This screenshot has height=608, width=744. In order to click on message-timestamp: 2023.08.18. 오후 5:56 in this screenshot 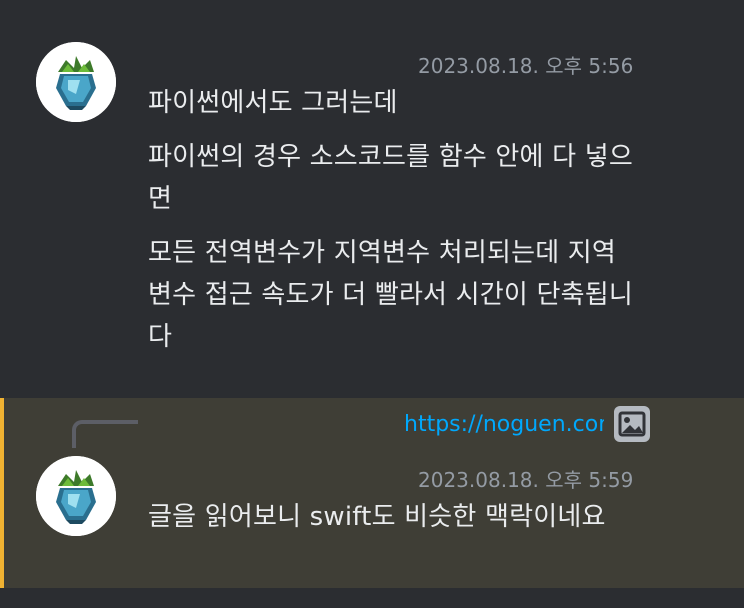, I will do `click(525, 64)`.